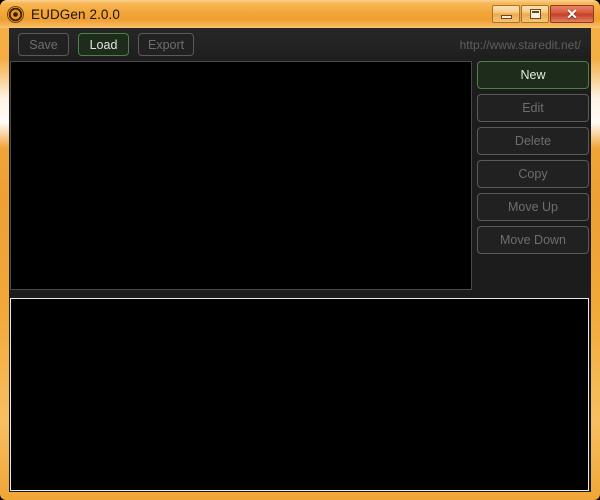 This screenshot has width=600, height=500. Describe the element at coordinates (166, 44) in the screenshot. I see `export-button: Export` at that location.